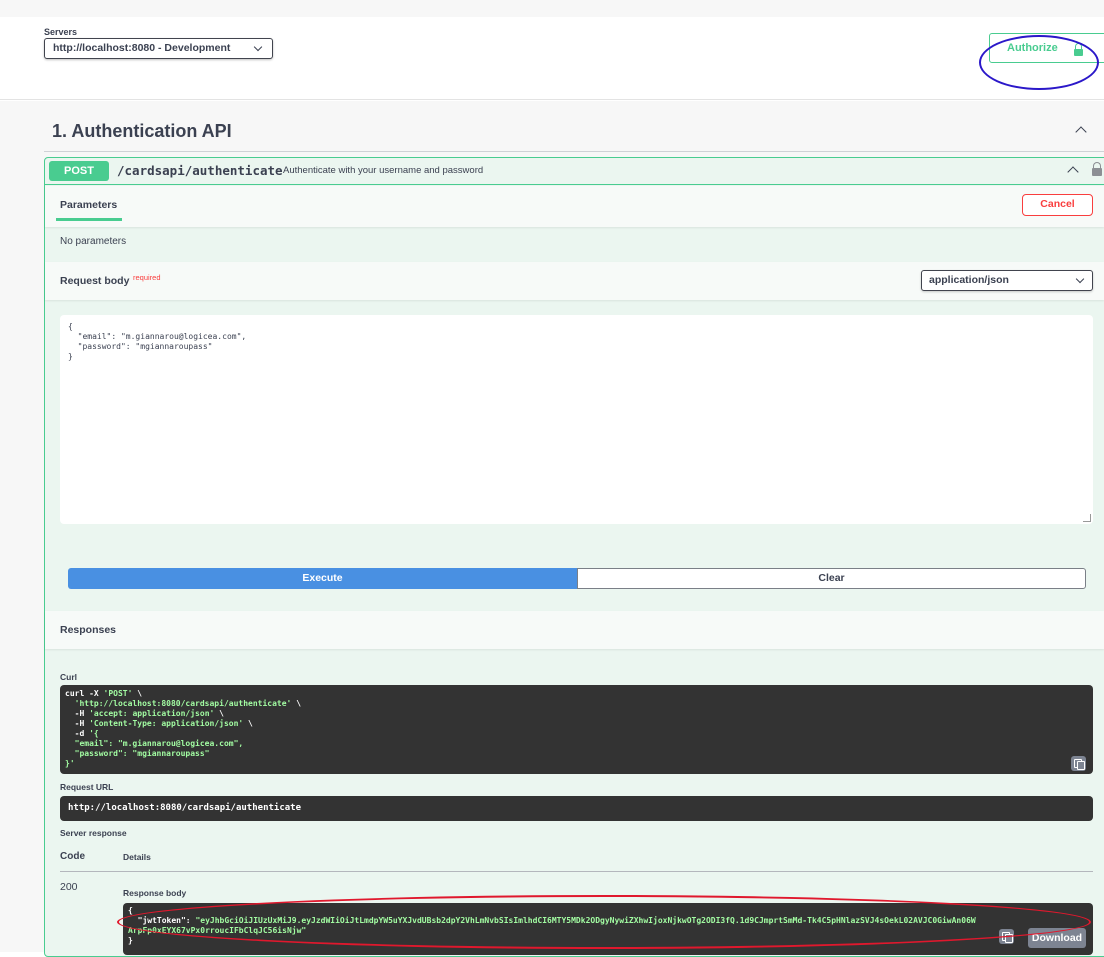 The height and width of the screenshot is (957, 1104). What do you see at coordinates (166, 723) in the screenshot?
I see `curl-header-content-type: 'Content-Type: application/json'` at bounding box center [166, 723].